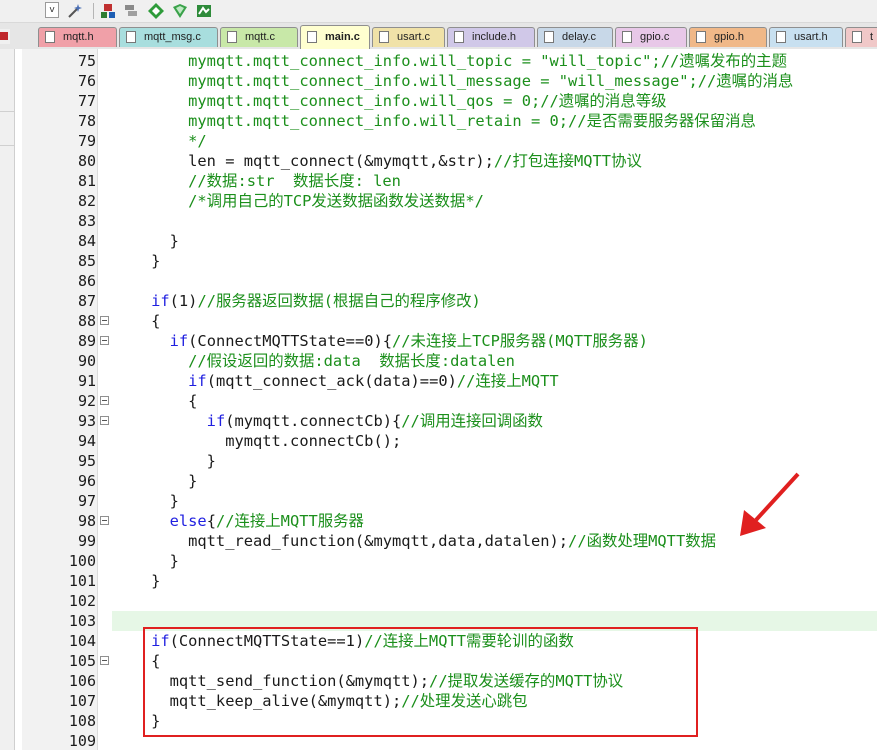 This screenshot has width=877, height=751. I want to click on project-pane, so click(7, 399).